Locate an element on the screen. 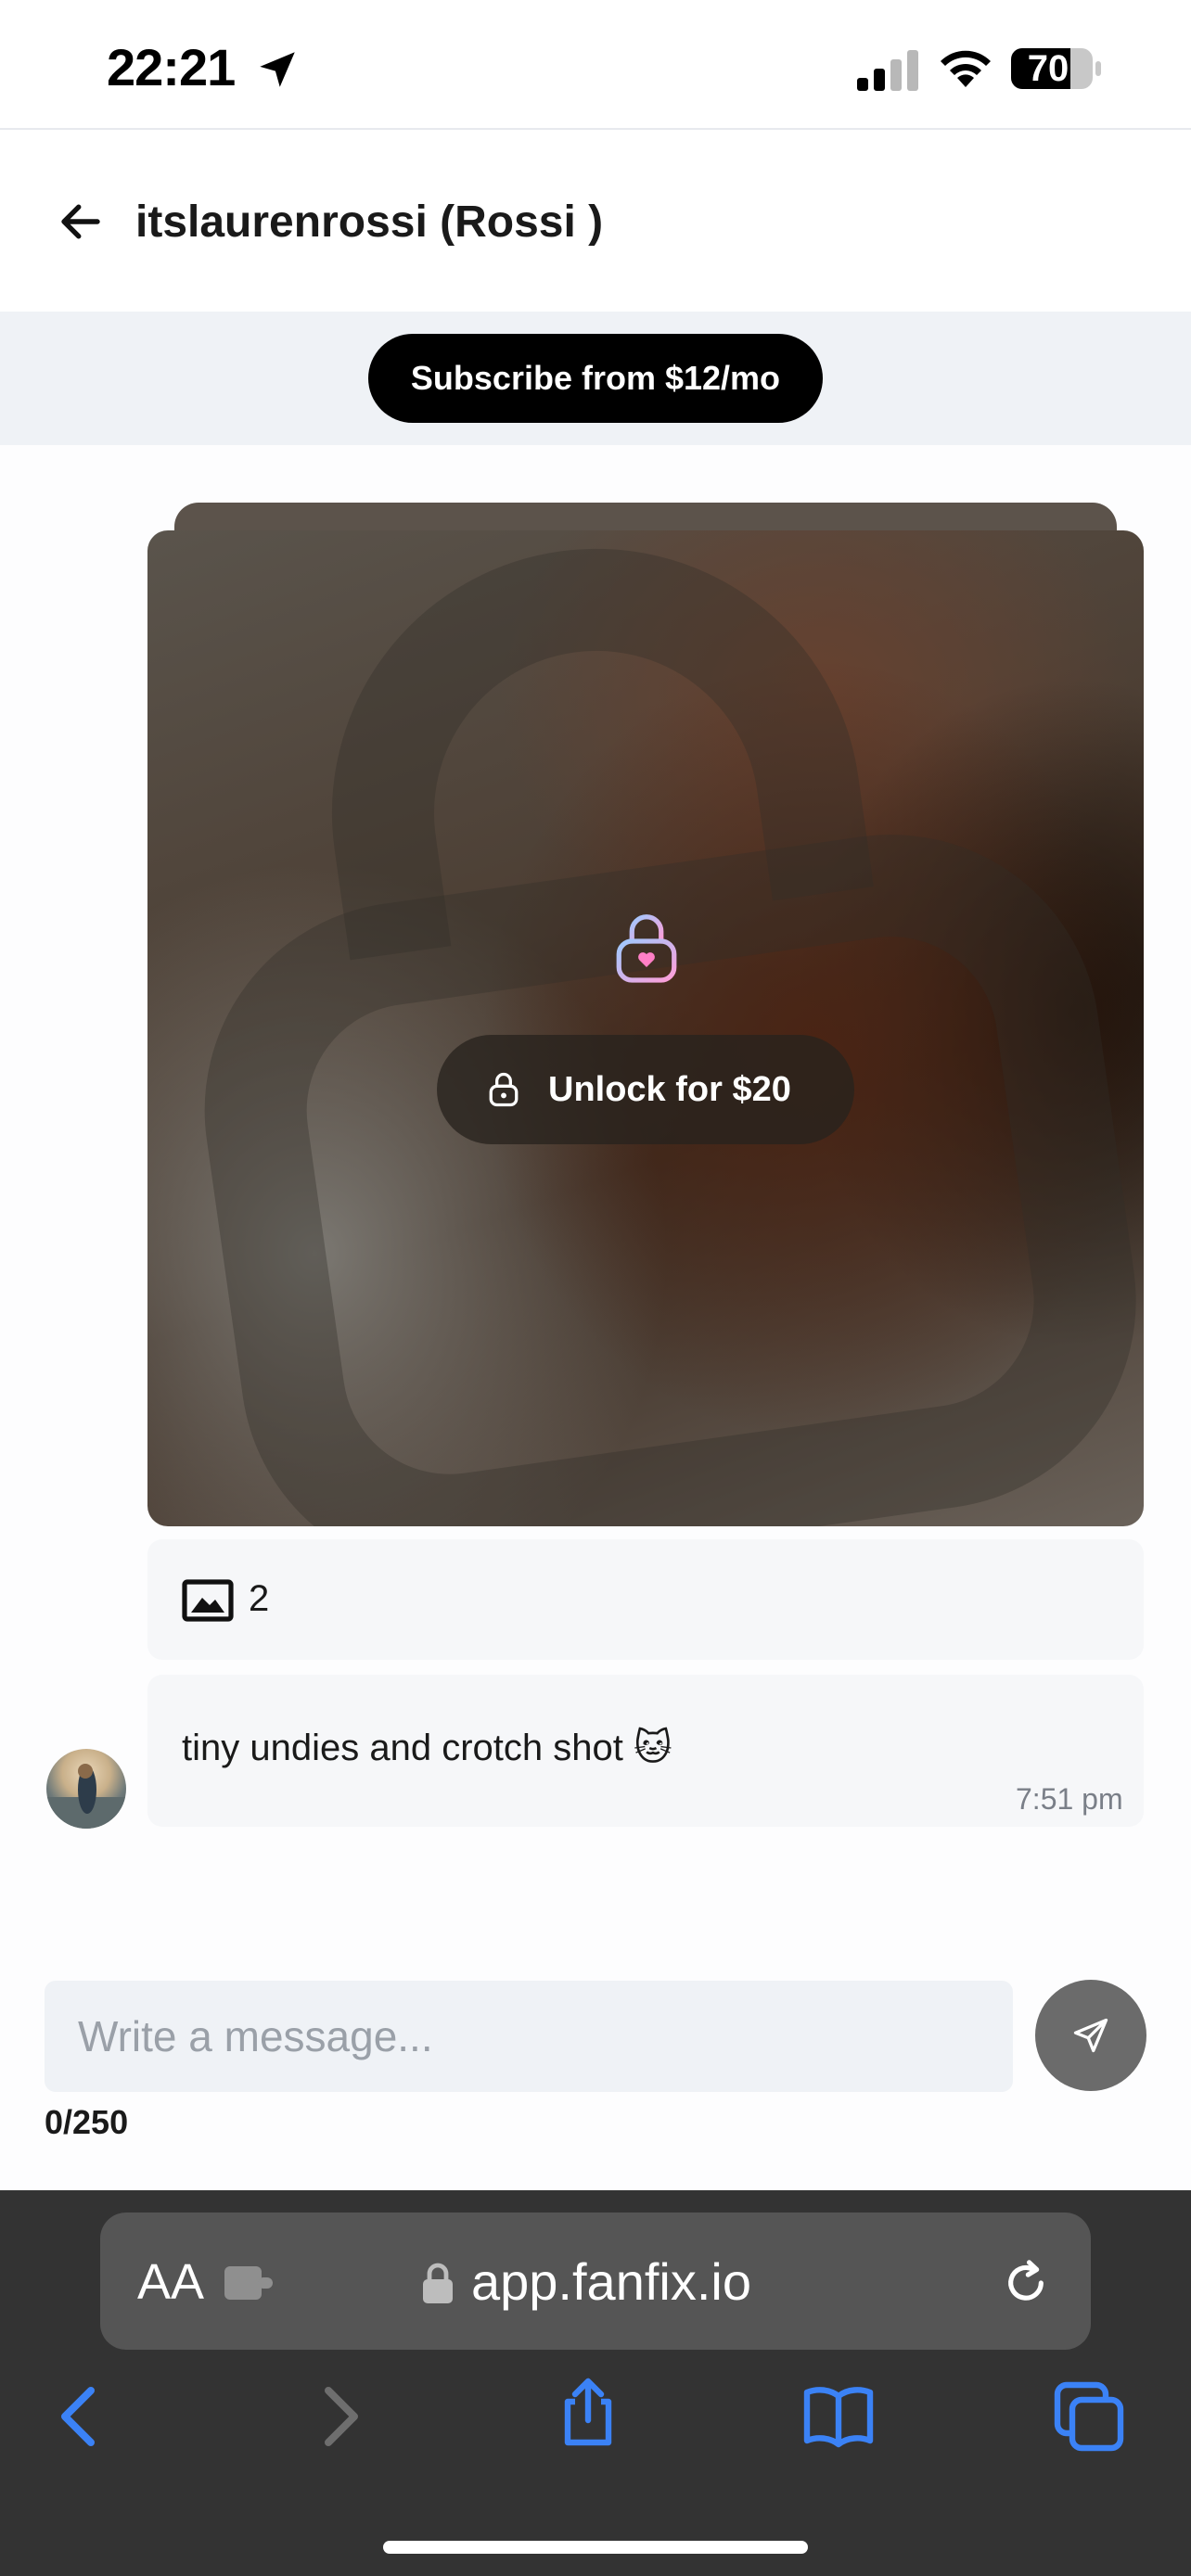 The image size is (1191, 2576). media-count: 2 is located at coordinates (259, 1599).